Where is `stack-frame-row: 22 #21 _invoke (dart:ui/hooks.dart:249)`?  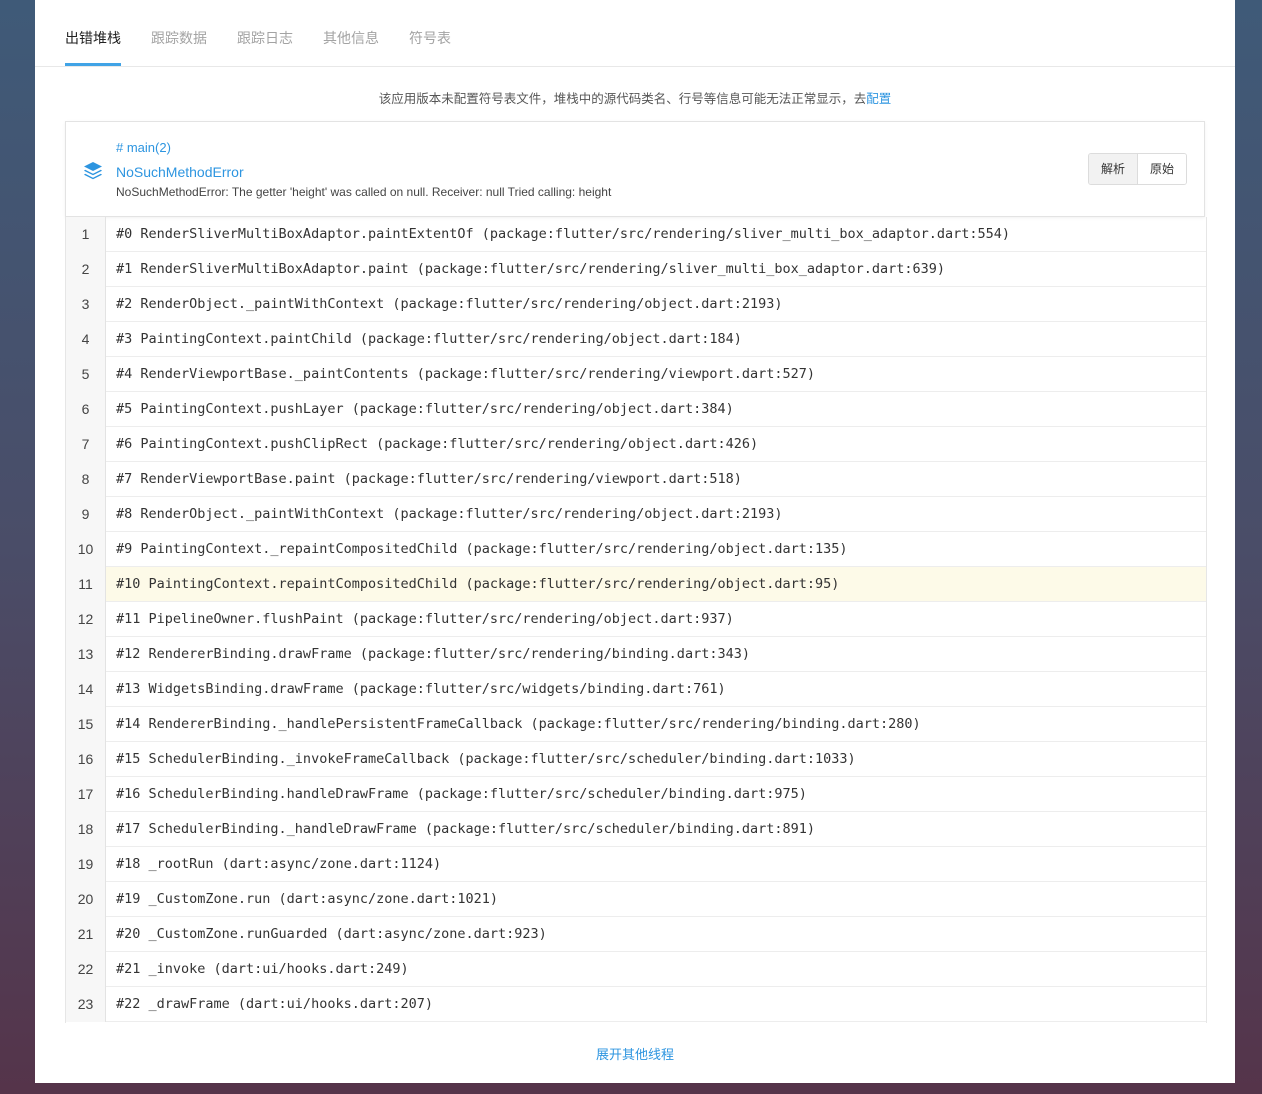
stack-frame-row: 22 #21 _invoke (dart:ui/hooks.dart:249) is located at coordinates (636, 969).